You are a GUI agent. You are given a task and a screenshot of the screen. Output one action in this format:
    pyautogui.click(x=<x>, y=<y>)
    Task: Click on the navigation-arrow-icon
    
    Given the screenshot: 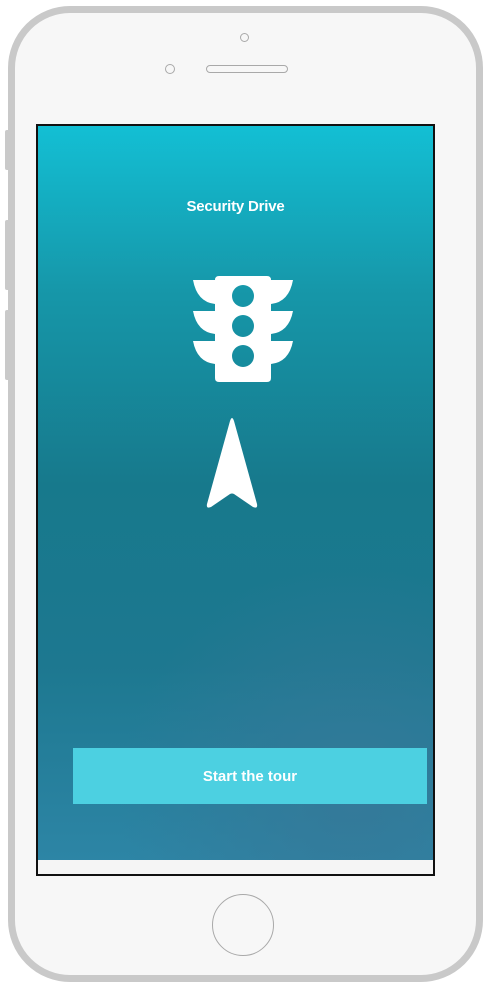 What is the action you would take?
    pyautogui.click(x=232, y=463)
    